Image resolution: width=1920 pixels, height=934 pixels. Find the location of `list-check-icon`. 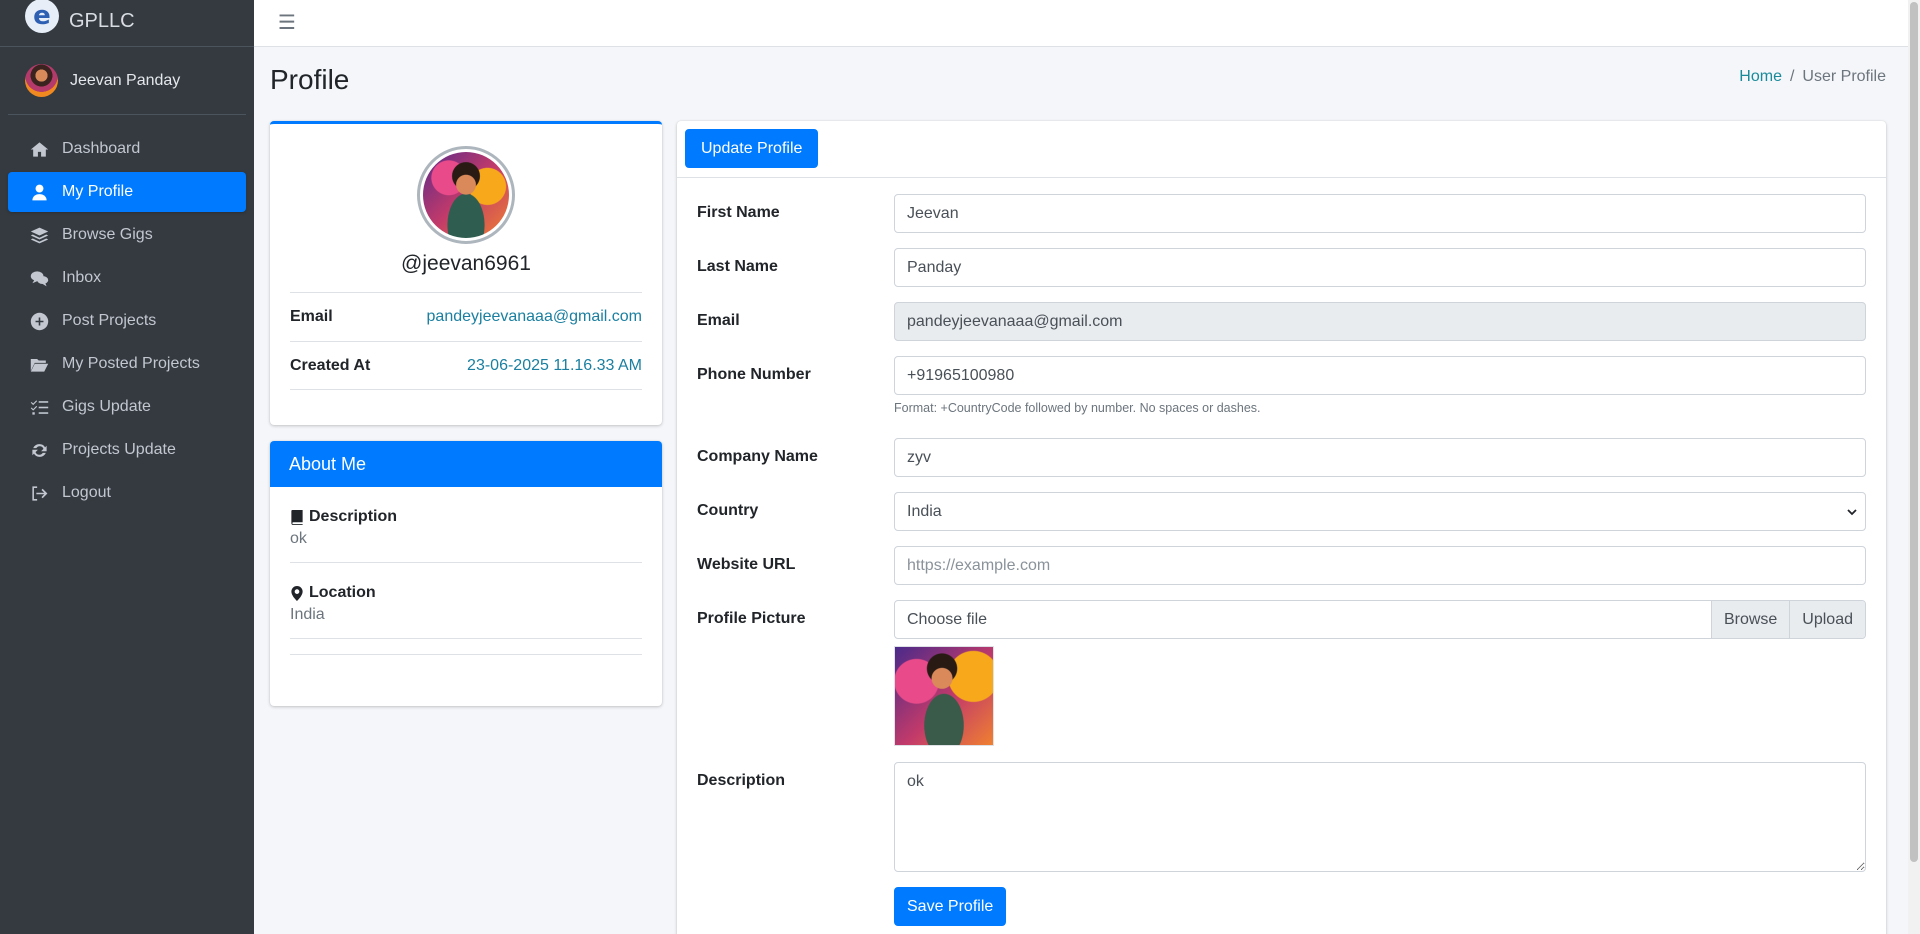

list-check-icon is located at coordinates (39, 407).